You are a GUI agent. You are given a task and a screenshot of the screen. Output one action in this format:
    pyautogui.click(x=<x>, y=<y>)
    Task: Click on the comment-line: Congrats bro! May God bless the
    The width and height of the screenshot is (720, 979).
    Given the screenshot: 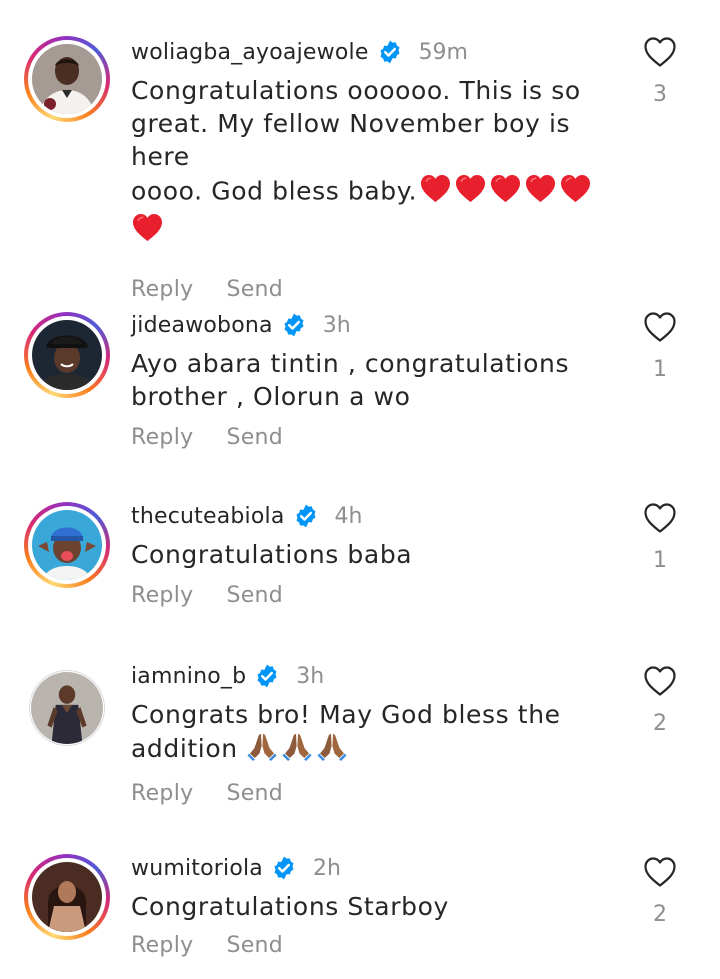 What is the action you would take?
    pyautogui.click(x=346, y=714)
    